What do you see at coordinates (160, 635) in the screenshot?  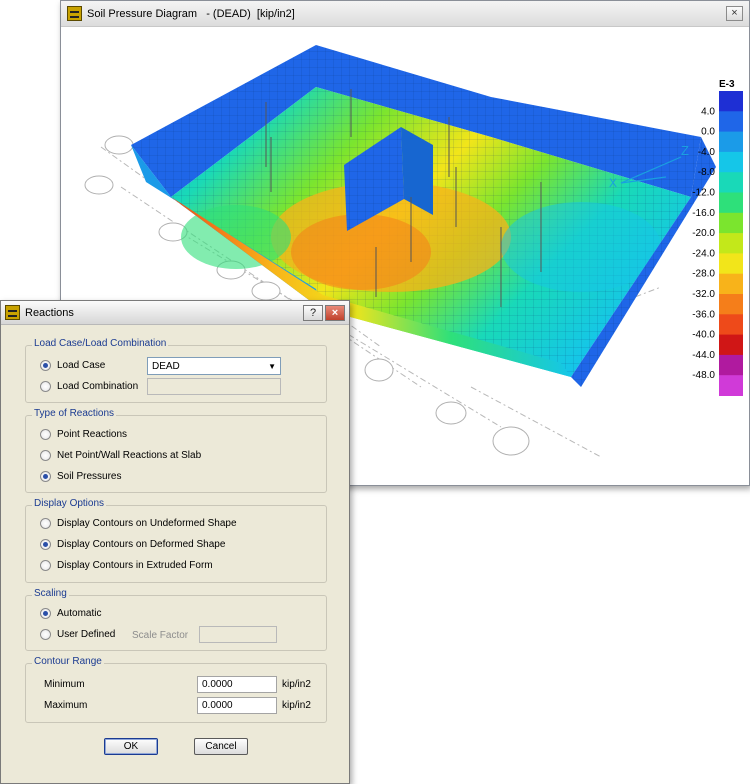 I see `scale-factor-label: Scale Factor` at bounding box center [160, 635].